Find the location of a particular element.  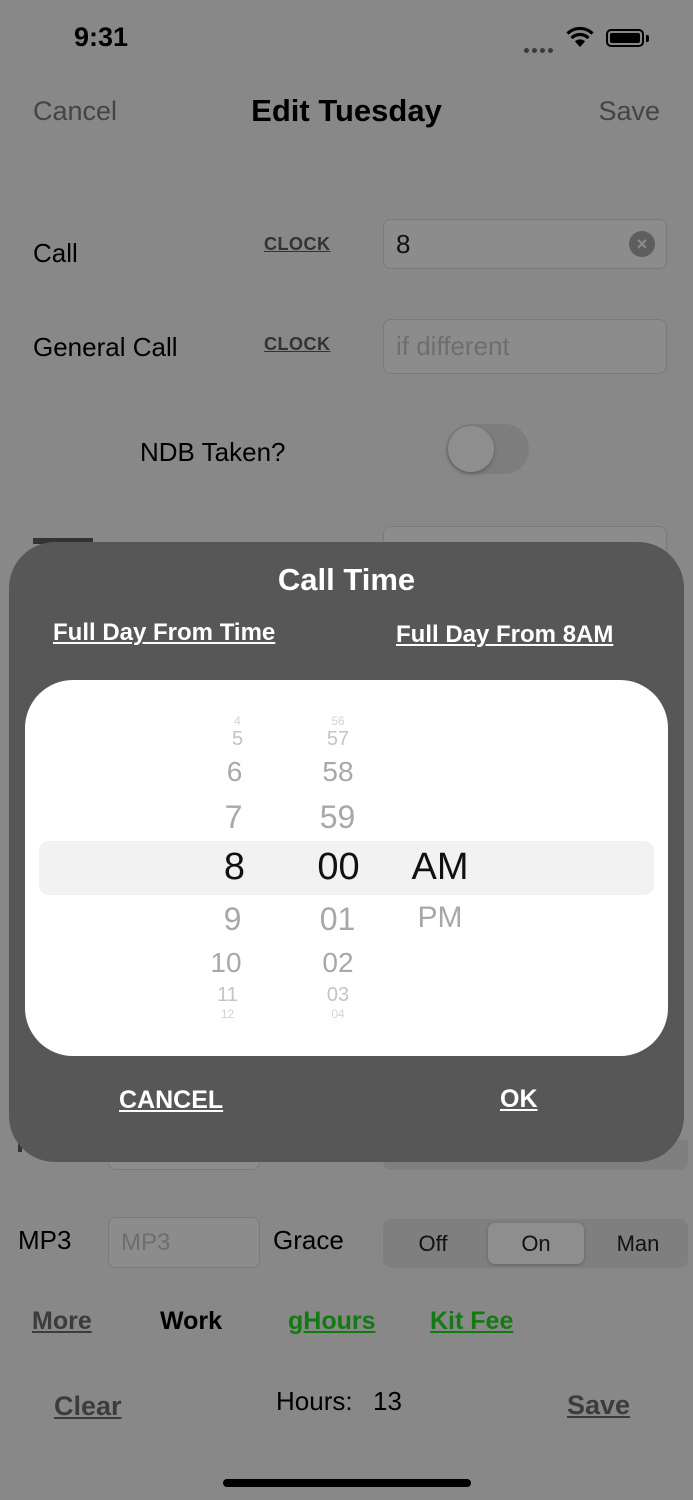

ampm-selected: AM is located at coordinates (440, 867).